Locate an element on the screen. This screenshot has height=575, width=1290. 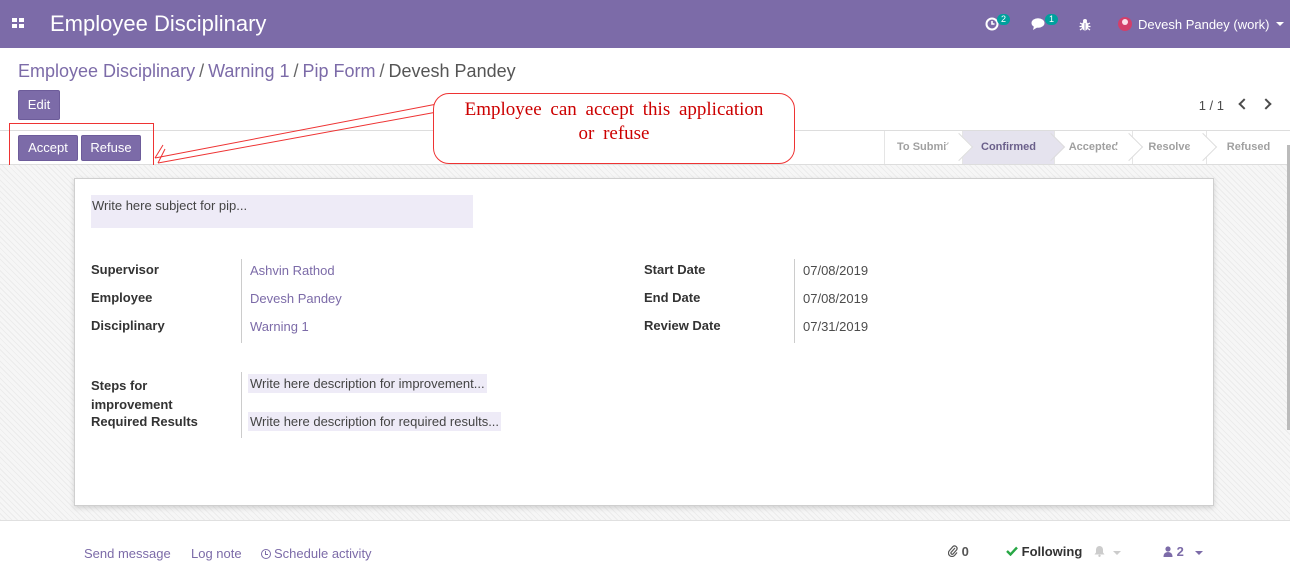
stage-to-submit: To Submit is located at coordinates (929, 147).